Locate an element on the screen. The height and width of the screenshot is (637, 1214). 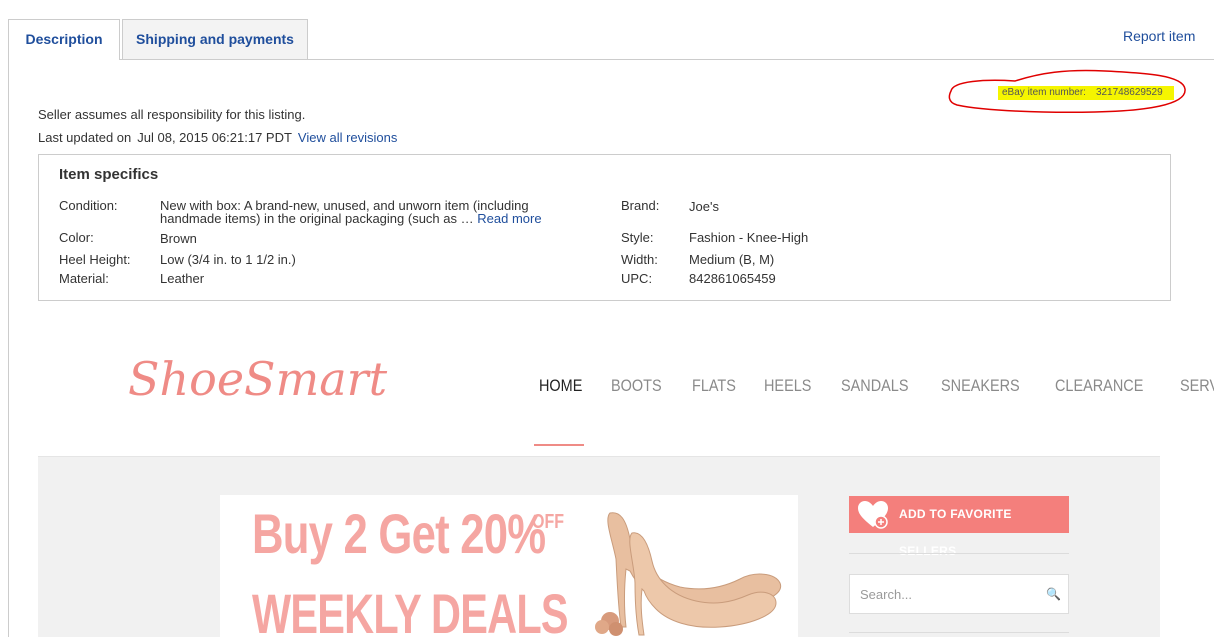
store-search-box: 🔍 is located at coordinates (959, 594).